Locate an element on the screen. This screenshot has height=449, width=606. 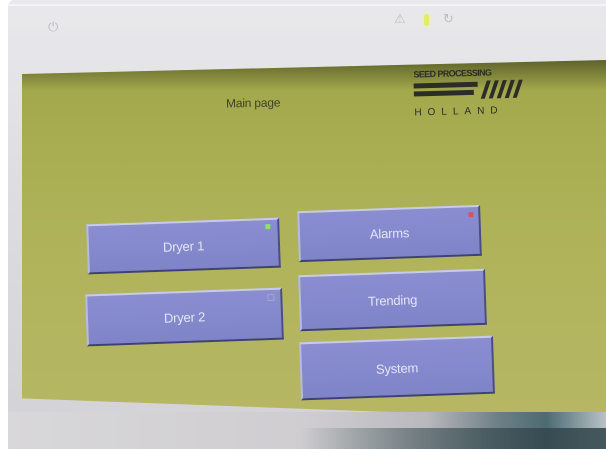
trending-button: Trending is located at coordinates (392, 300).